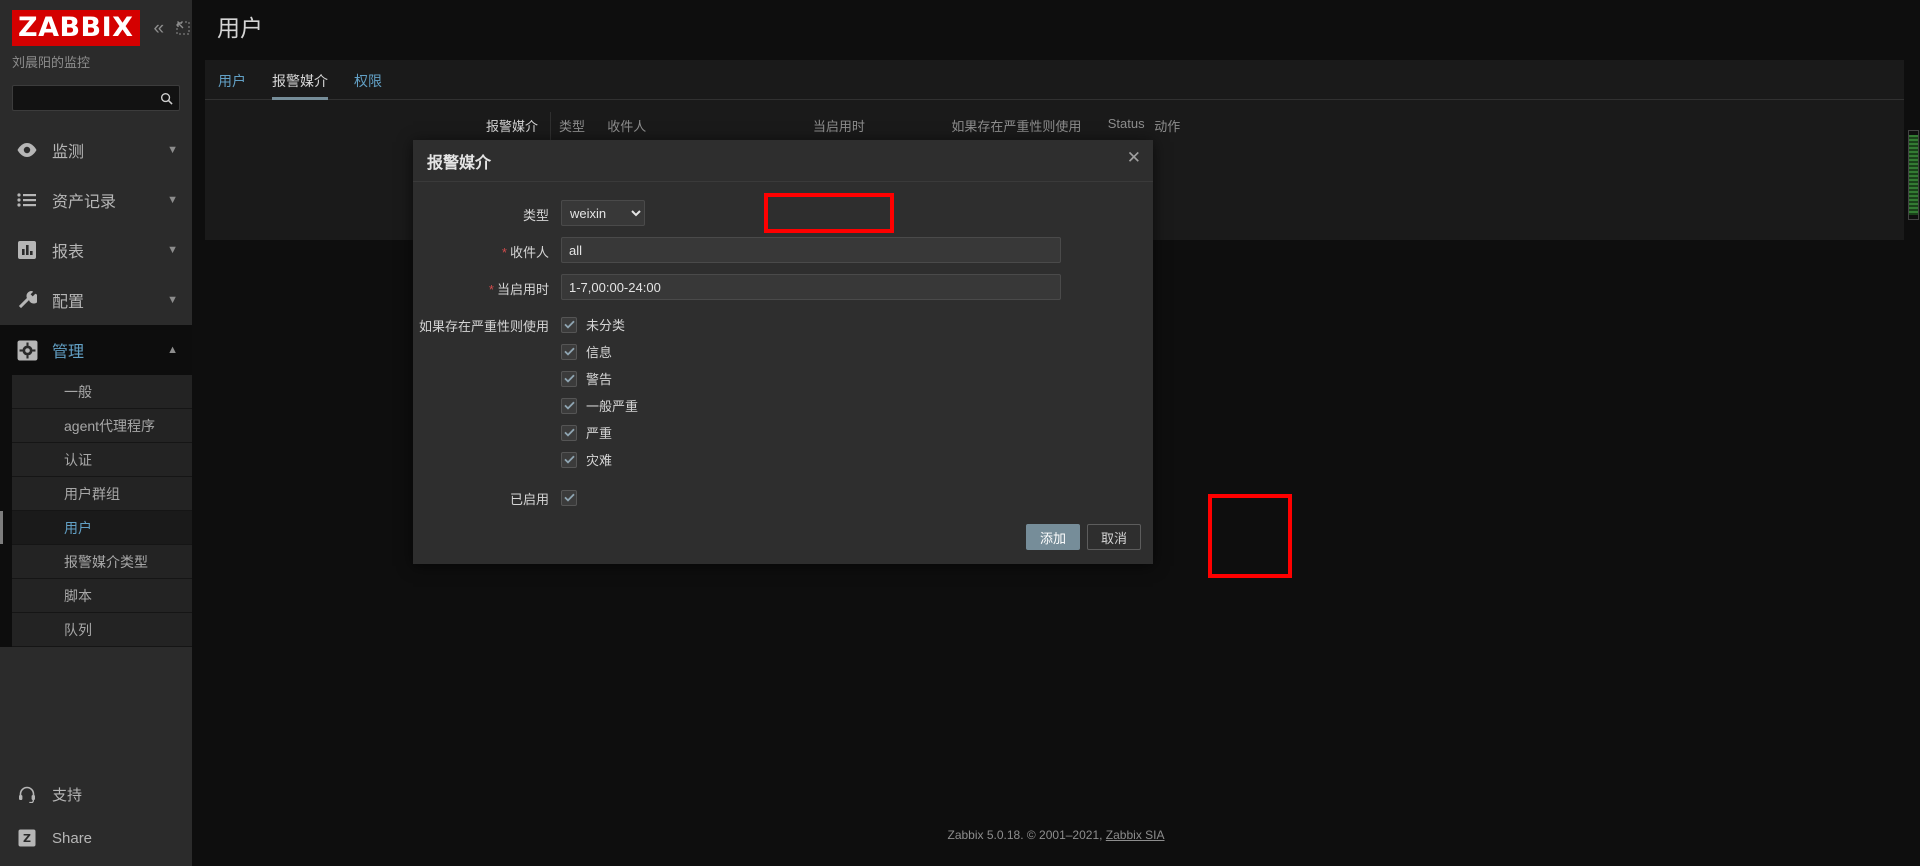 The width and height of the screenshot is (1920, 866). Describe the element at coordinates (102, 426) in the screenshot. I see `sidebar-subitem-proxies: agent代理程序` at that location.